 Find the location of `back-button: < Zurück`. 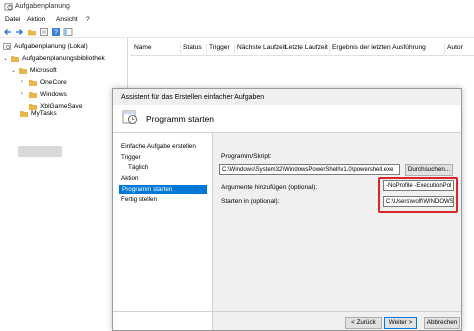

back-button: < Zurück is located at coordinates (363, 323).